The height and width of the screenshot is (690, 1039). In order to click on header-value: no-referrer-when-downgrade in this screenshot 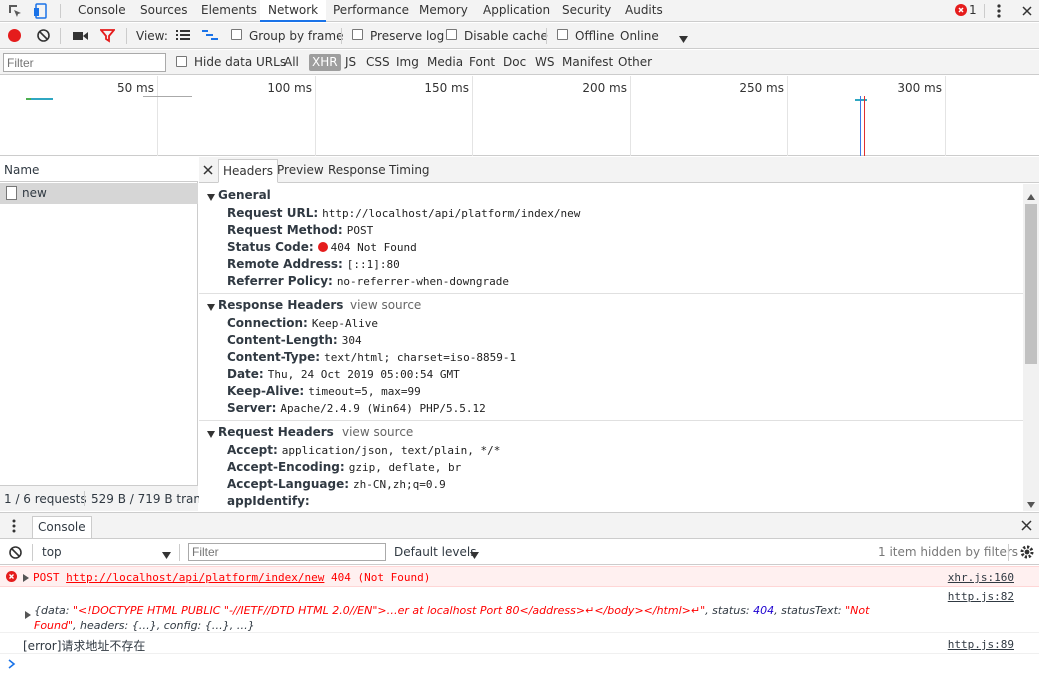, I will do `click(422, 281)`.